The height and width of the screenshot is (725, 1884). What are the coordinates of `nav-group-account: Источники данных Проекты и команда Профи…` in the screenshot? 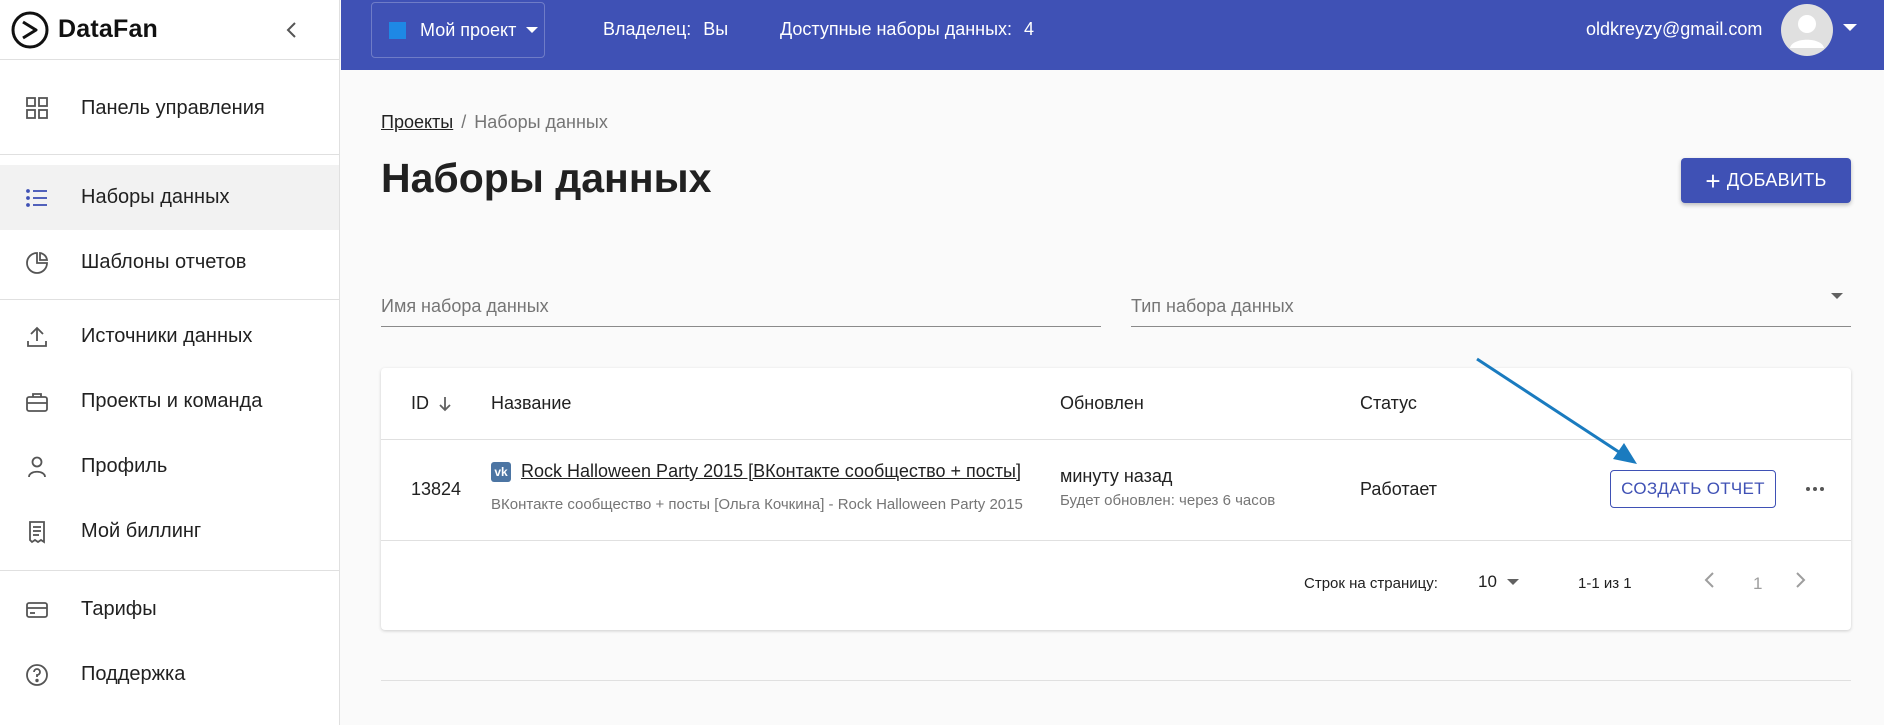 It's located at (169, 435).